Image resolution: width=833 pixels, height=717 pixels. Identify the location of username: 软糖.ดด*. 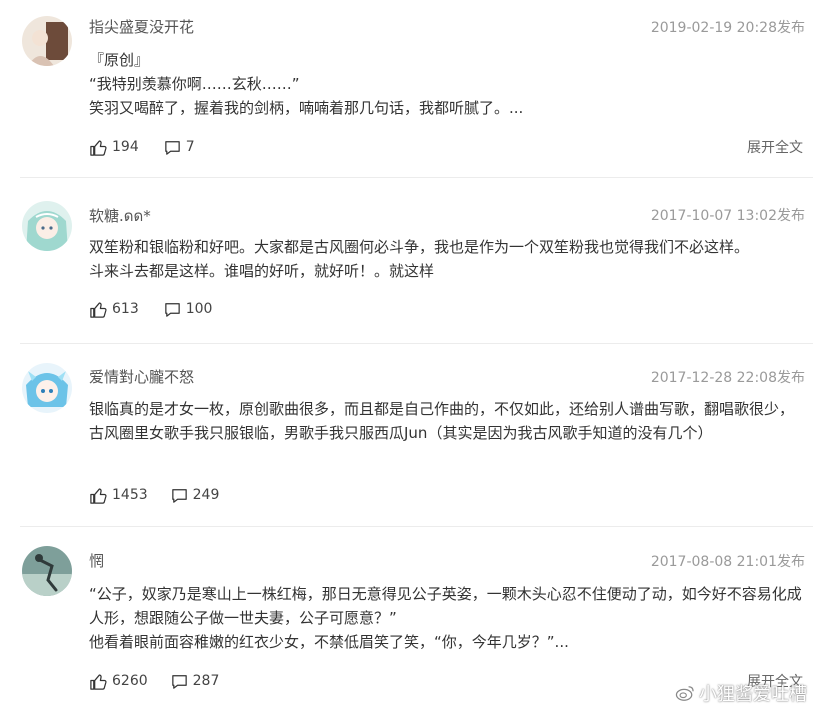
(120, 216).